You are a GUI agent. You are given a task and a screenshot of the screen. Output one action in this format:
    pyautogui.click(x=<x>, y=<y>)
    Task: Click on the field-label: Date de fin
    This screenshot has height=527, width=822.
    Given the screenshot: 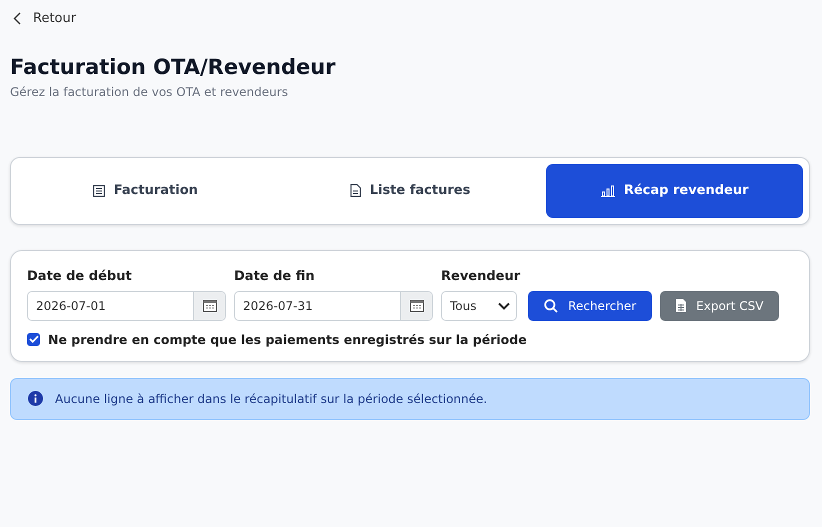 What is the action you would take?
    pyautogui.click(x=275, y=276)
    